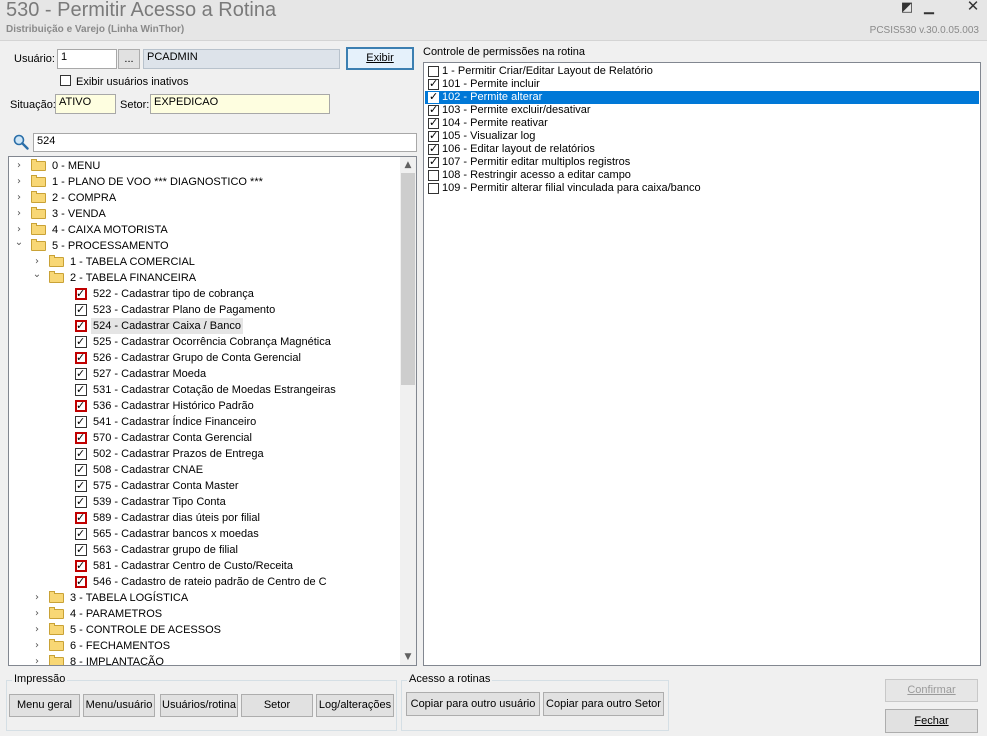 The width and height of the screenshot is (987, 736). Describe the element at coordinates (473, 704) in the screenshot. I see `copy-to-user-button: Copiar para outro usuário` at that location.